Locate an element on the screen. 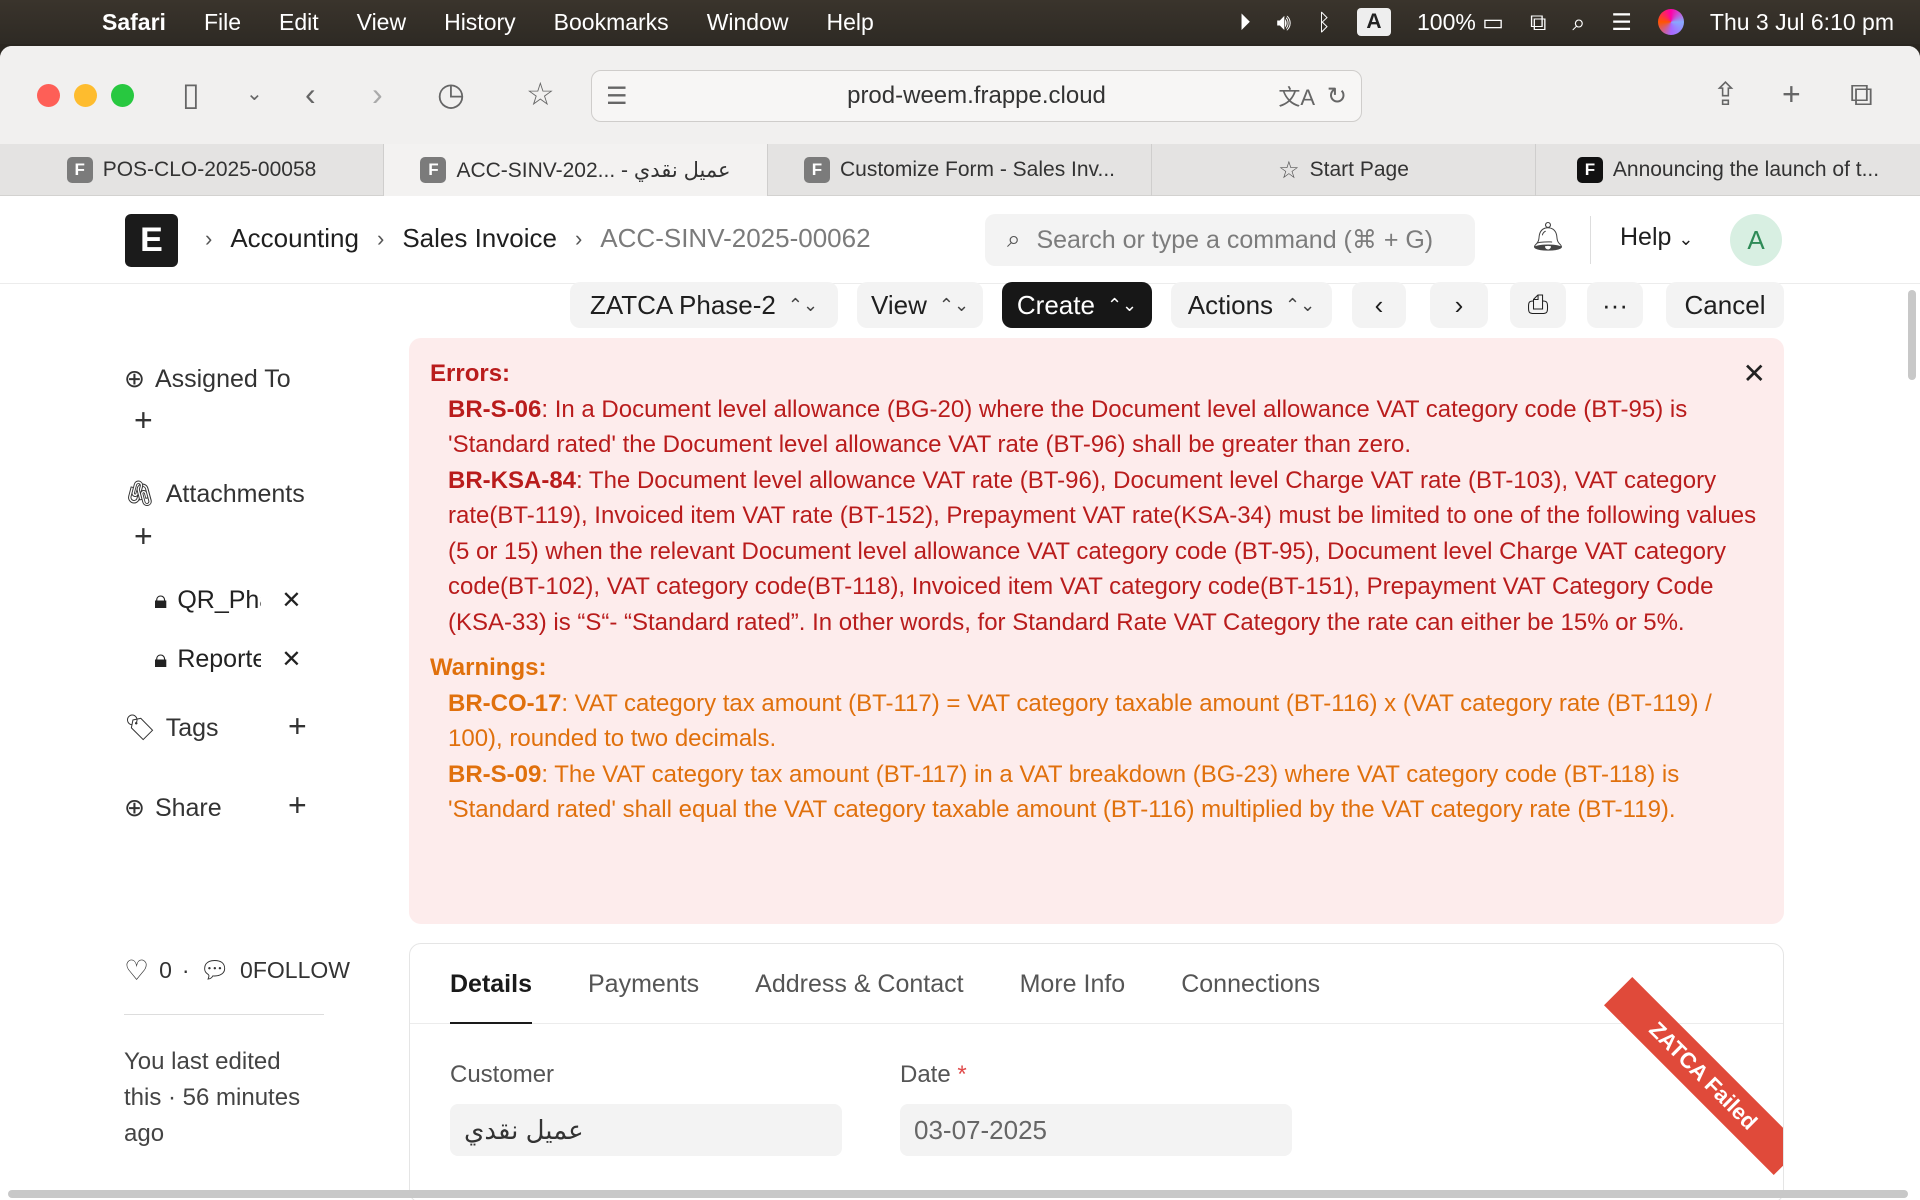 The width and height of the screenshot is (1920, 1200). required-asterisk: * is located at coordinates (962, 1074).